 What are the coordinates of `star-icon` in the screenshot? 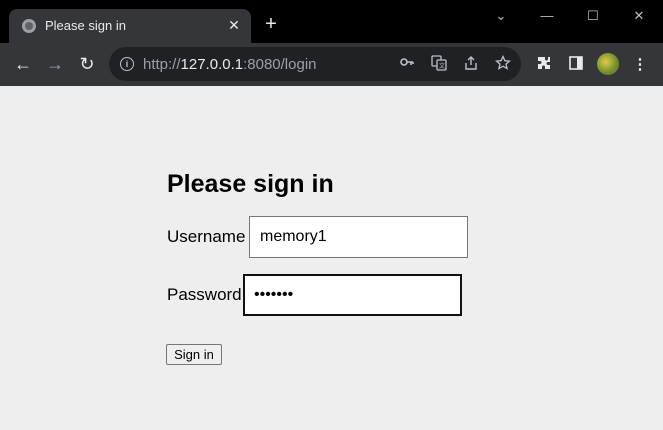 It's located at (503, 63).